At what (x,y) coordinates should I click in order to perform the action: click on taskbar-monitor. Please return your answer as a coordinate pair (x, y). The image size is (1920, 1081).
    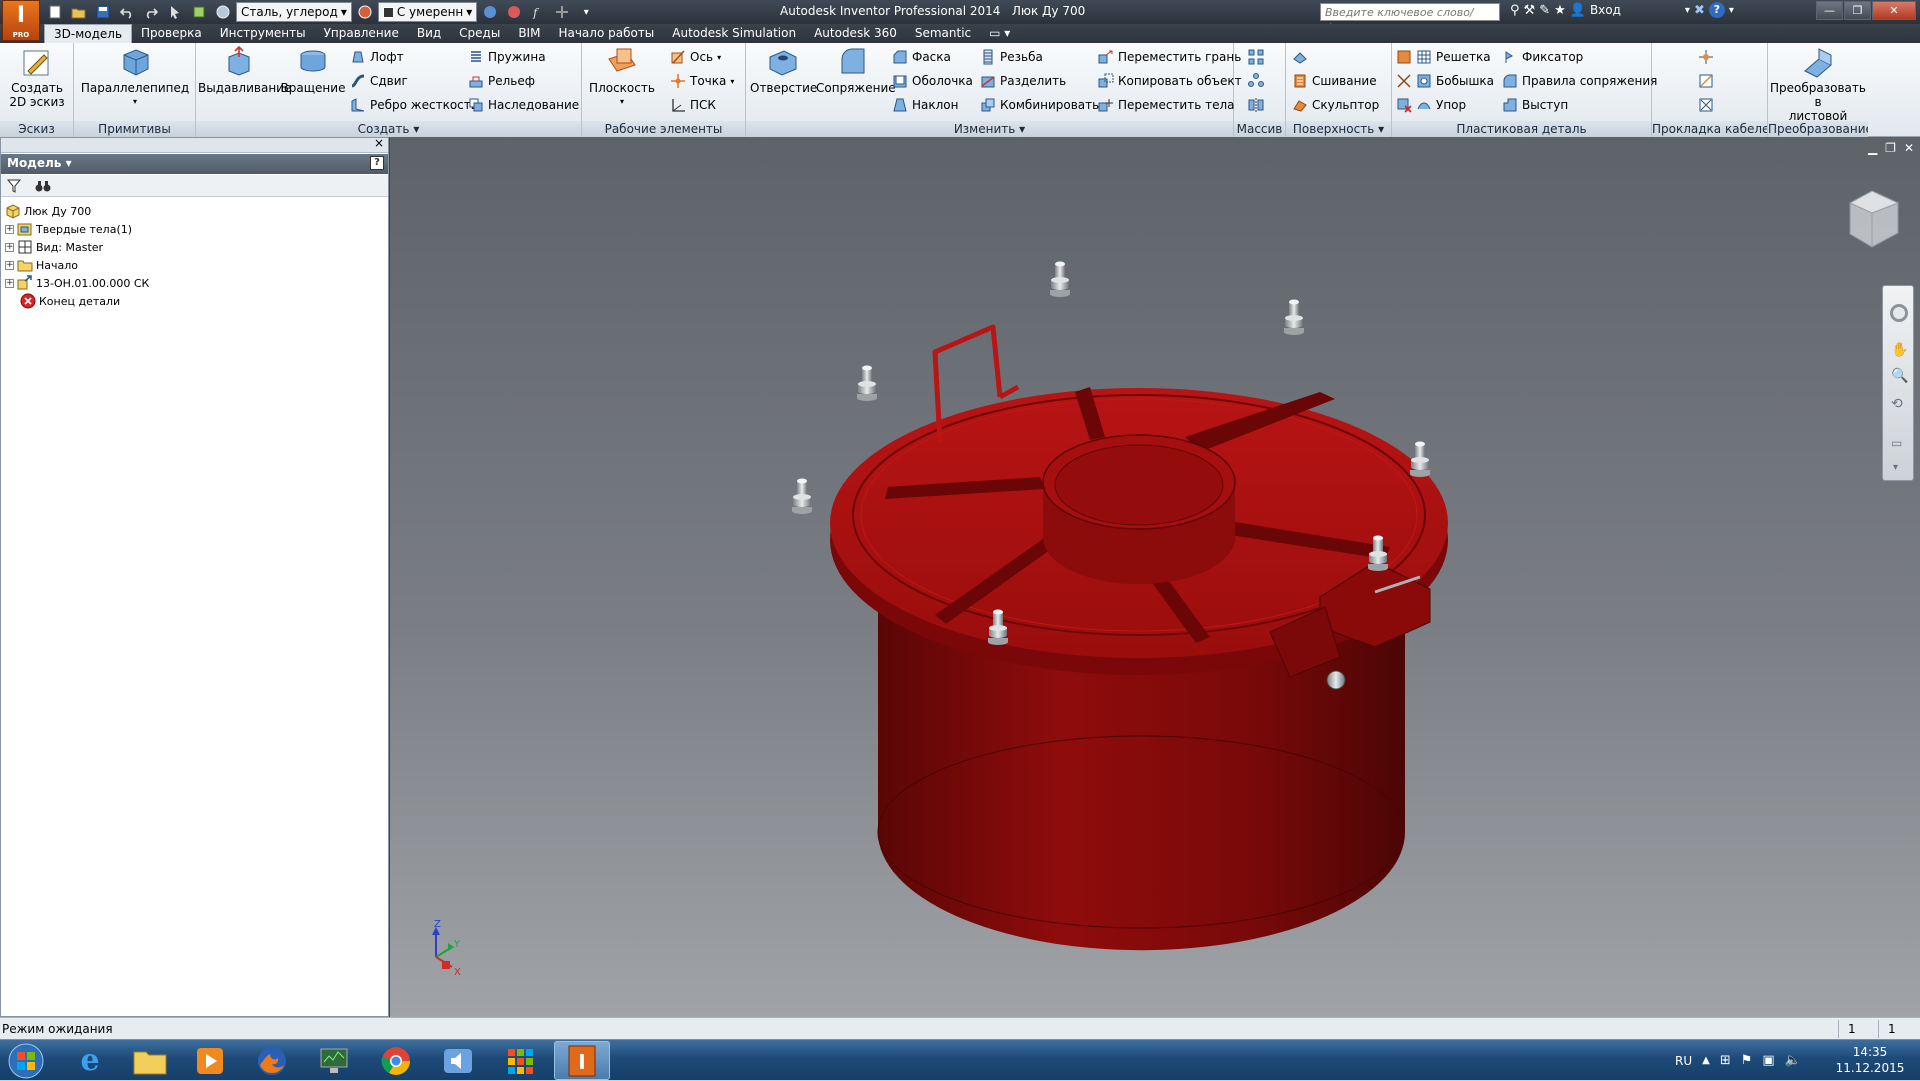
    Looking at the image, I should click on (334, 1060).